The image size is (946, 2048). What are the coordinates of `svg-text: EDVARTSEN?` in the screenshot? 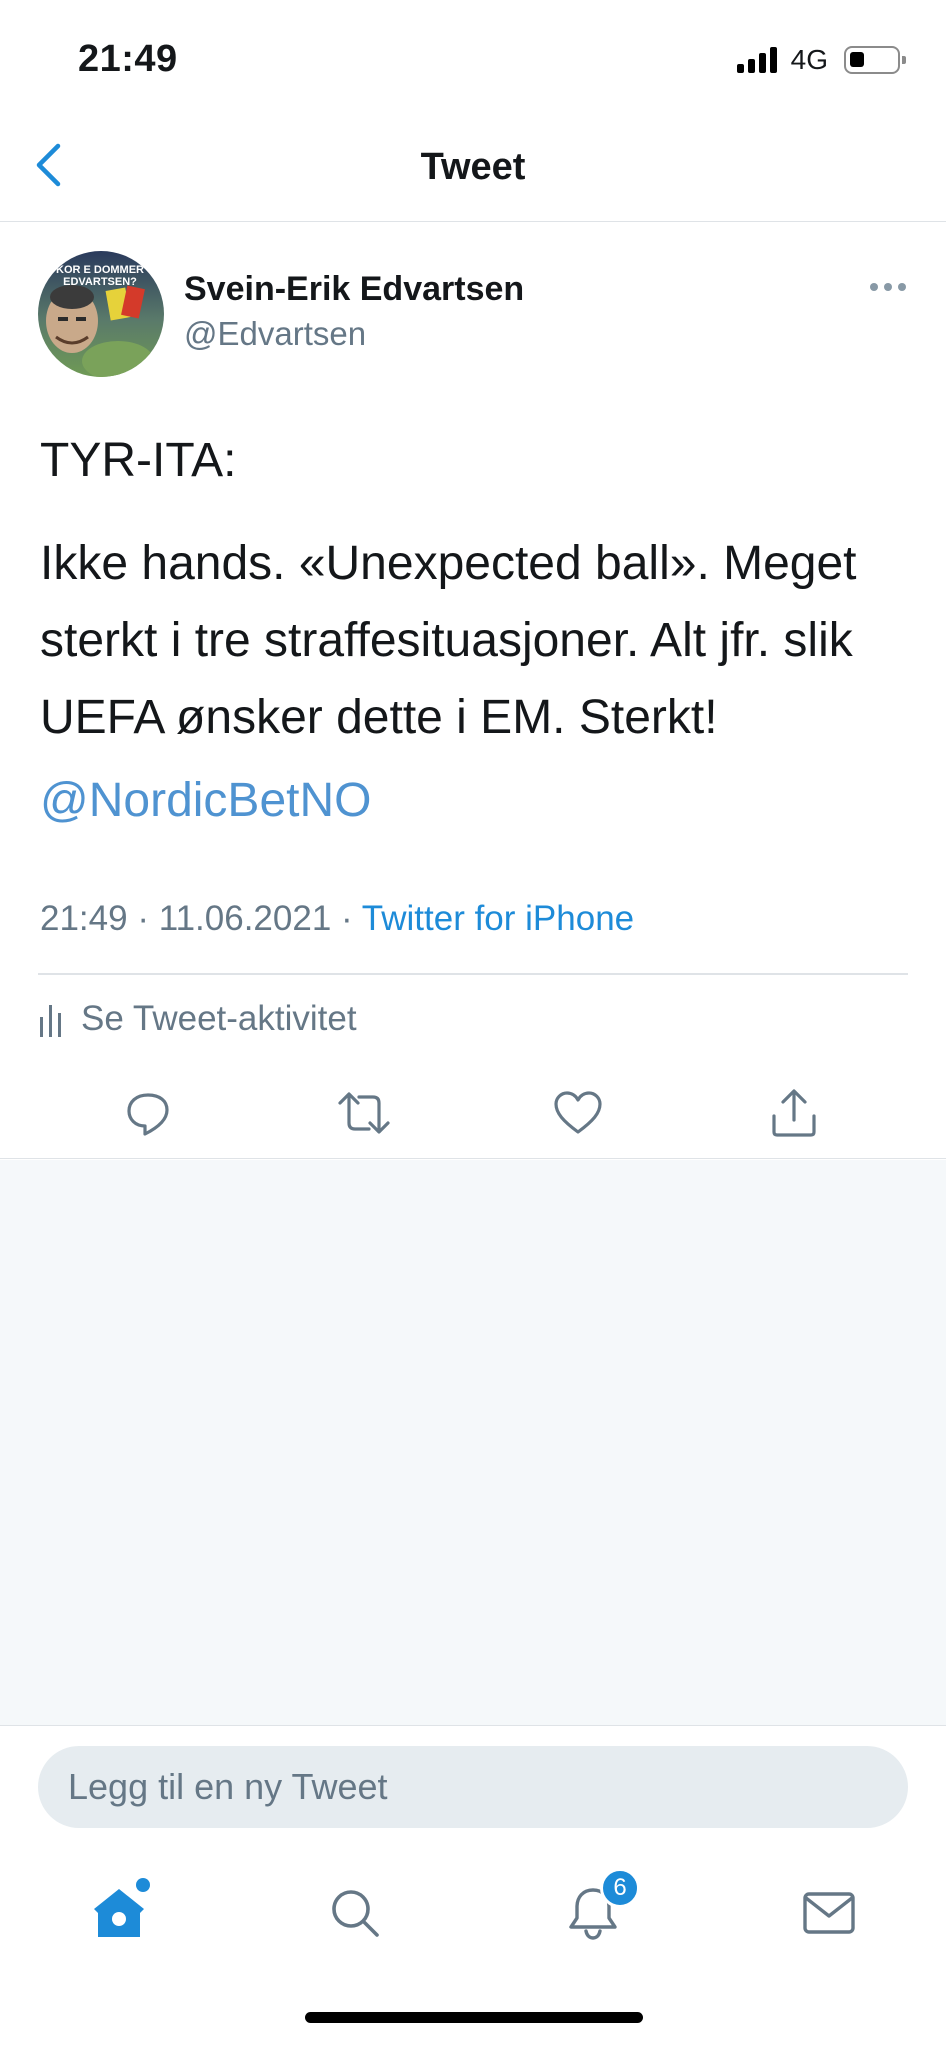 It's located at (100, 282).